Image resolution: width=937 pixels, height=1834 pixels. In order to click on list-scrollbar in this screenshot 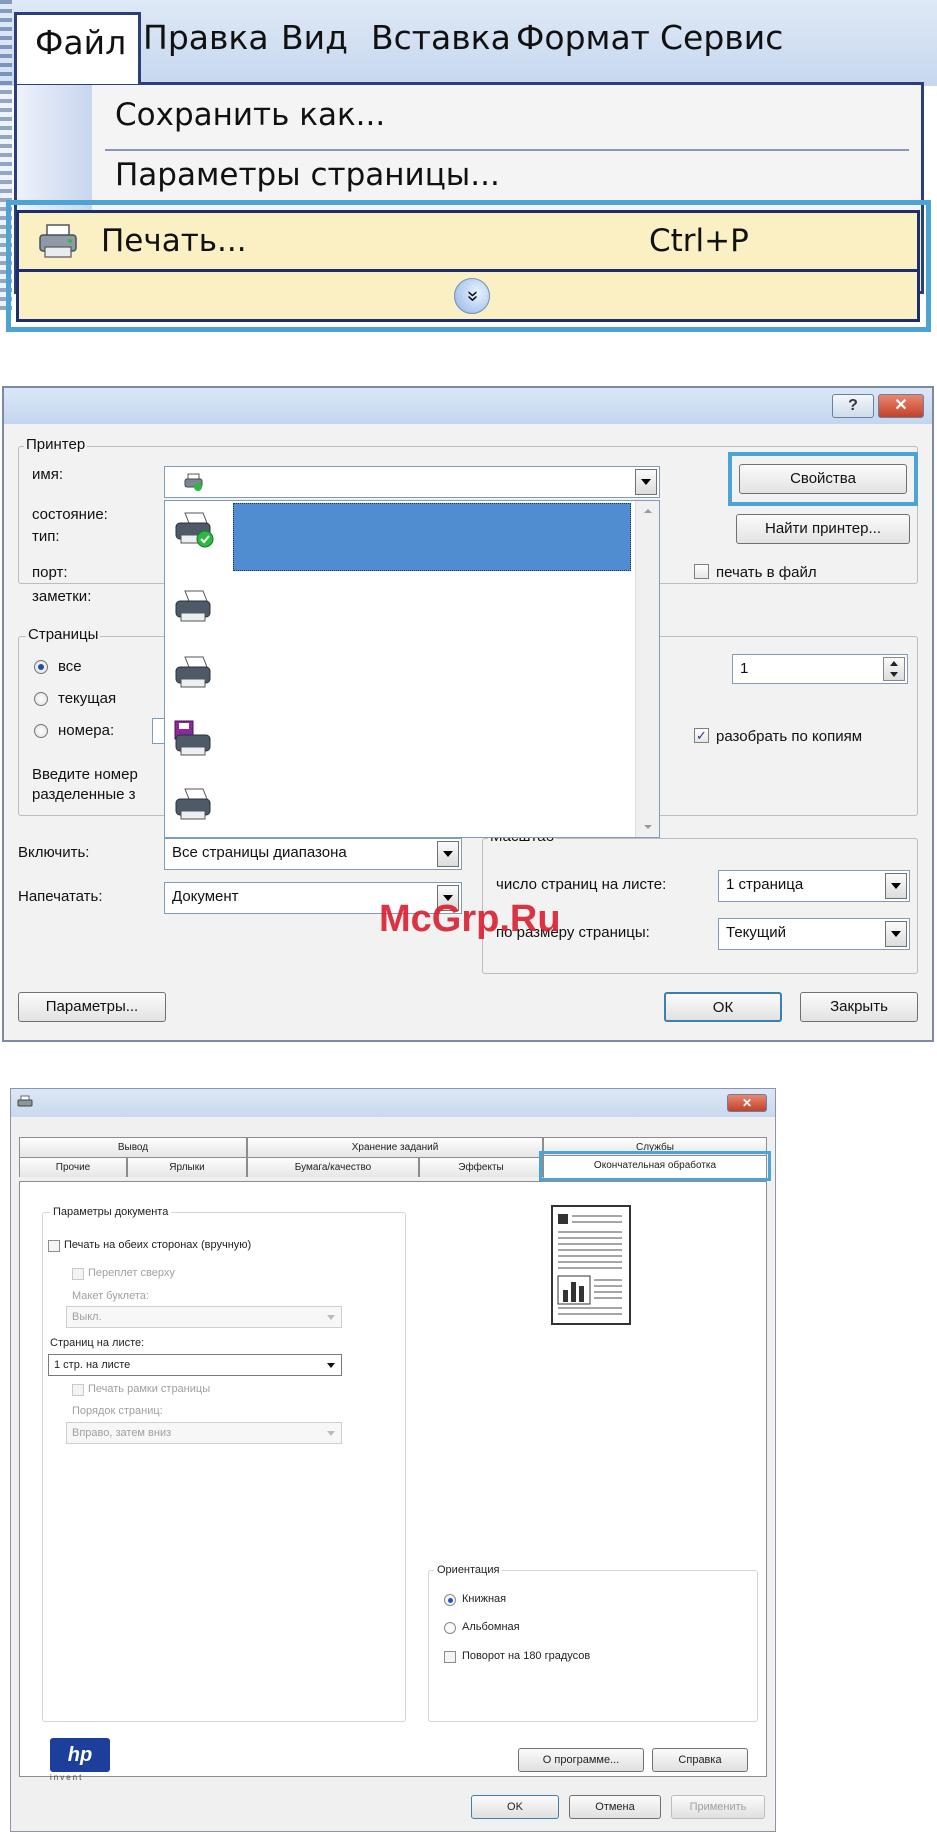, I will do `click(647, 669)`.